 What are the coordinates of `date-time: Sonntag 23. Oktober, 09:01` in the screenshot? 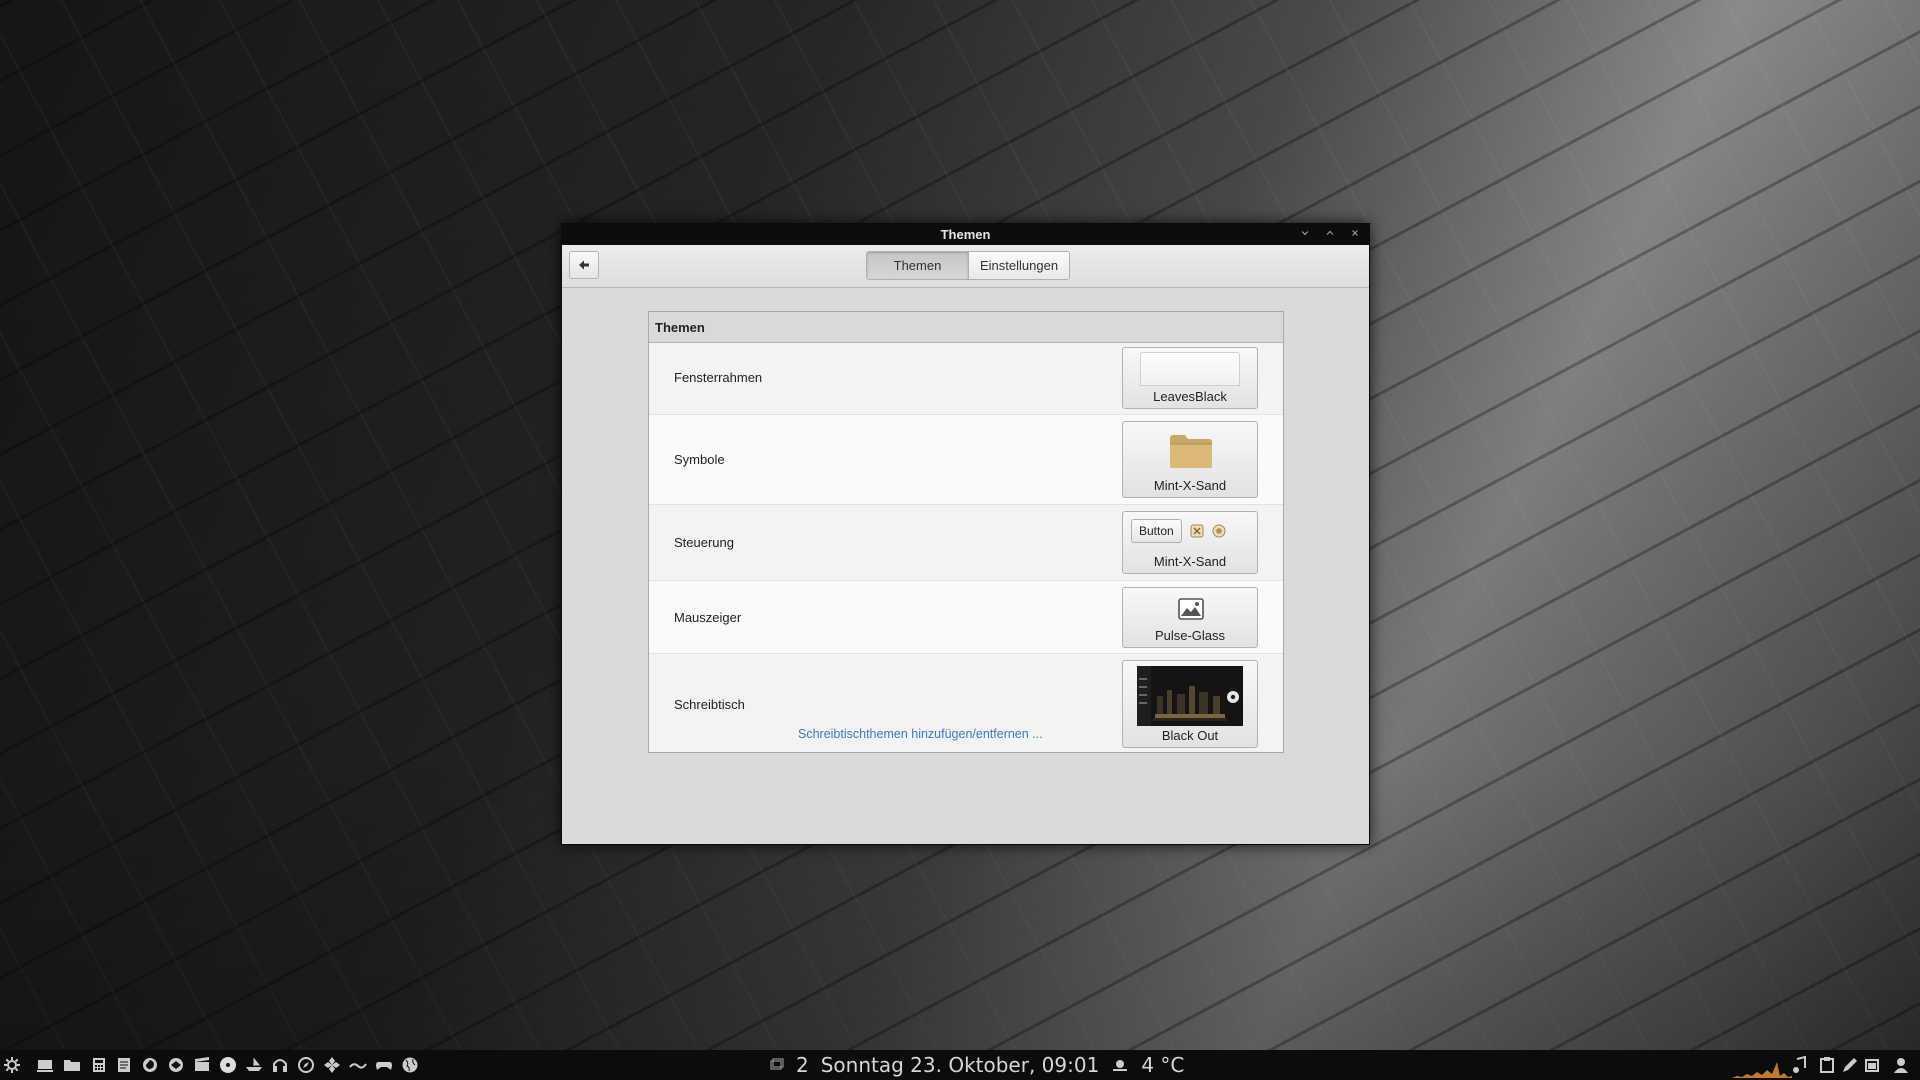 It's located at (960, 1065).